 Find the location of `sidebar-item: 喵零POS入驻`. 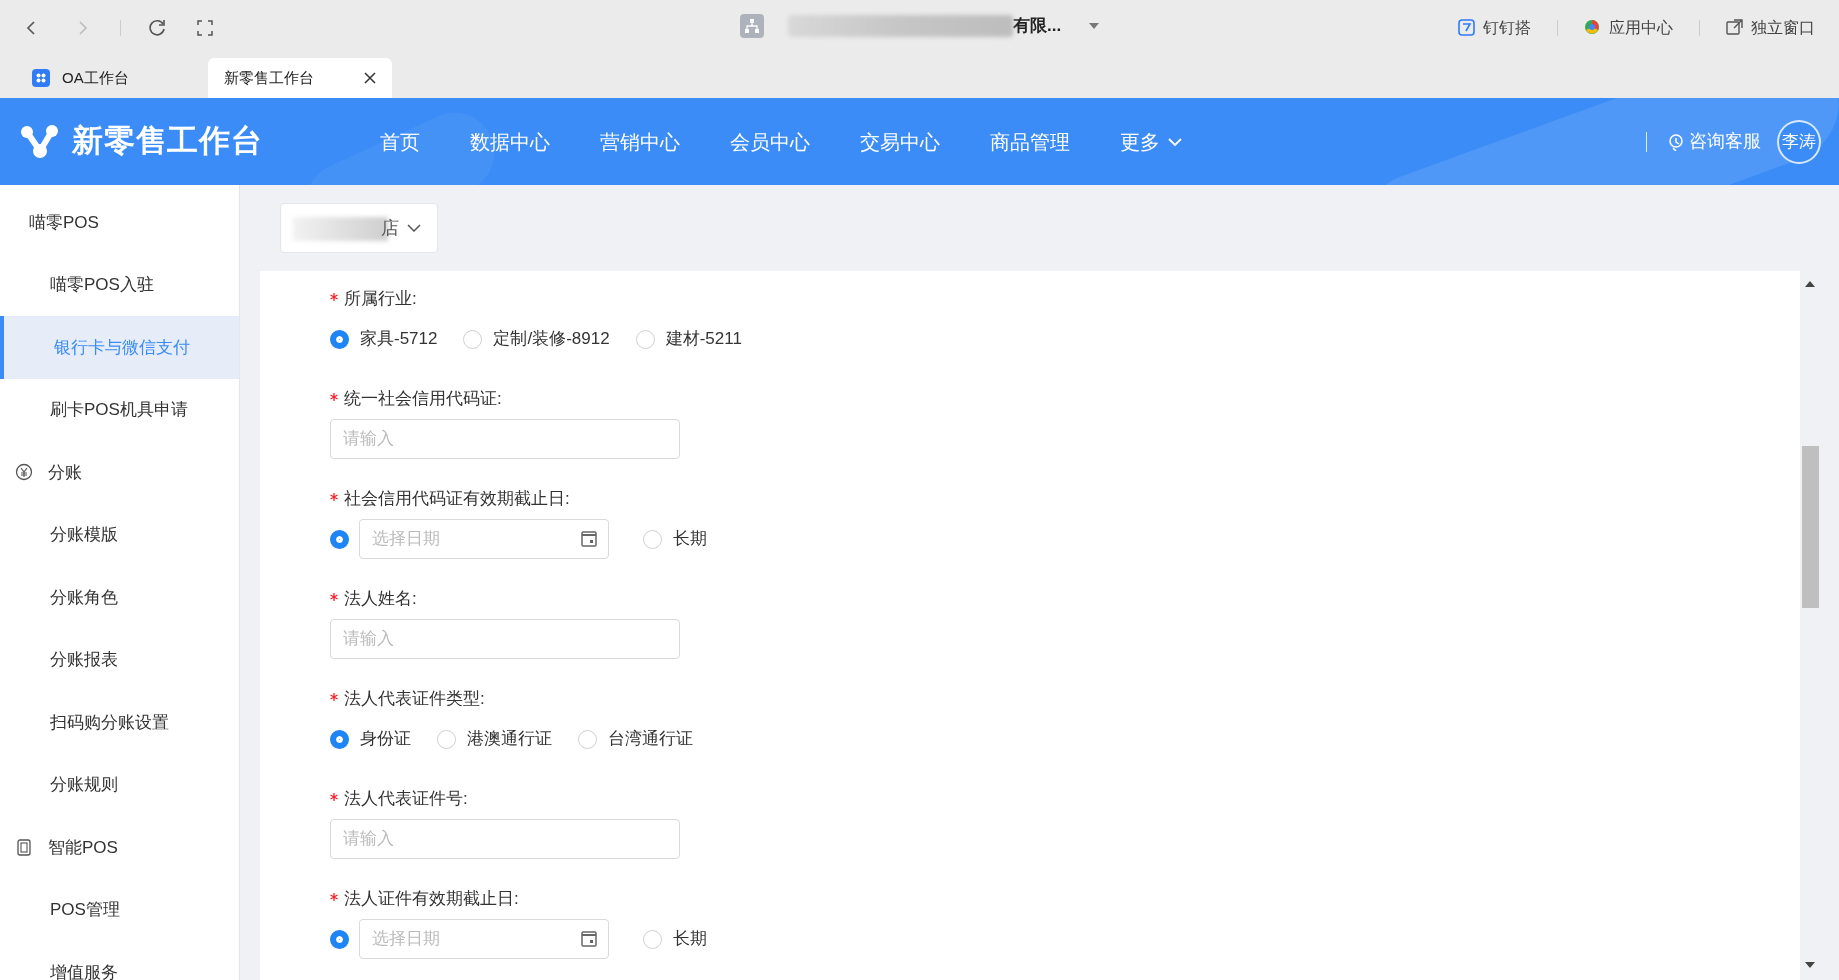

sidebar-item: 喵零POS入驻 is located at coordinates (119, 284).